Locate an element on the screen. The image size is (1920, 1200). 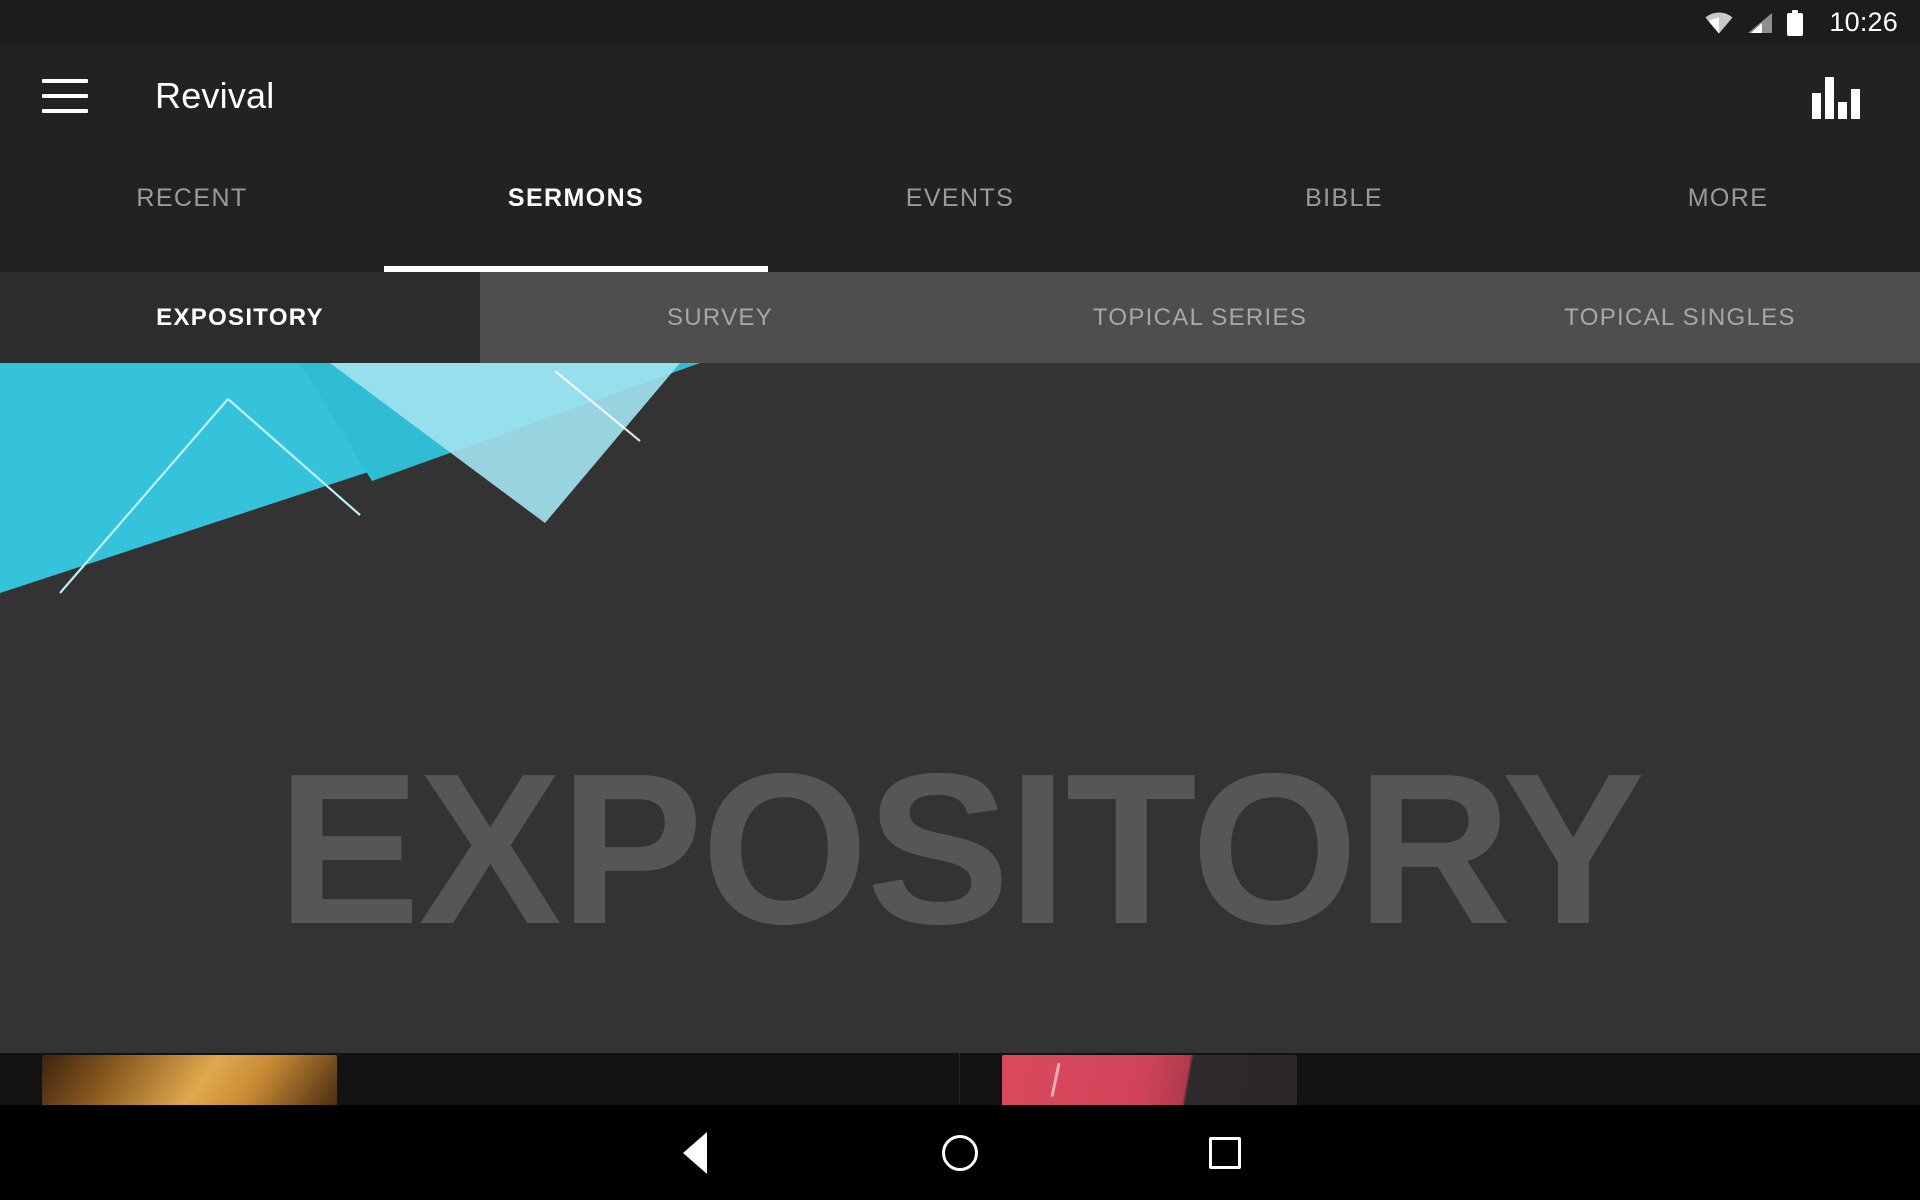
subtab-topical-series-label: TOPICAL SERIES is located at coordinates (1200, 317).